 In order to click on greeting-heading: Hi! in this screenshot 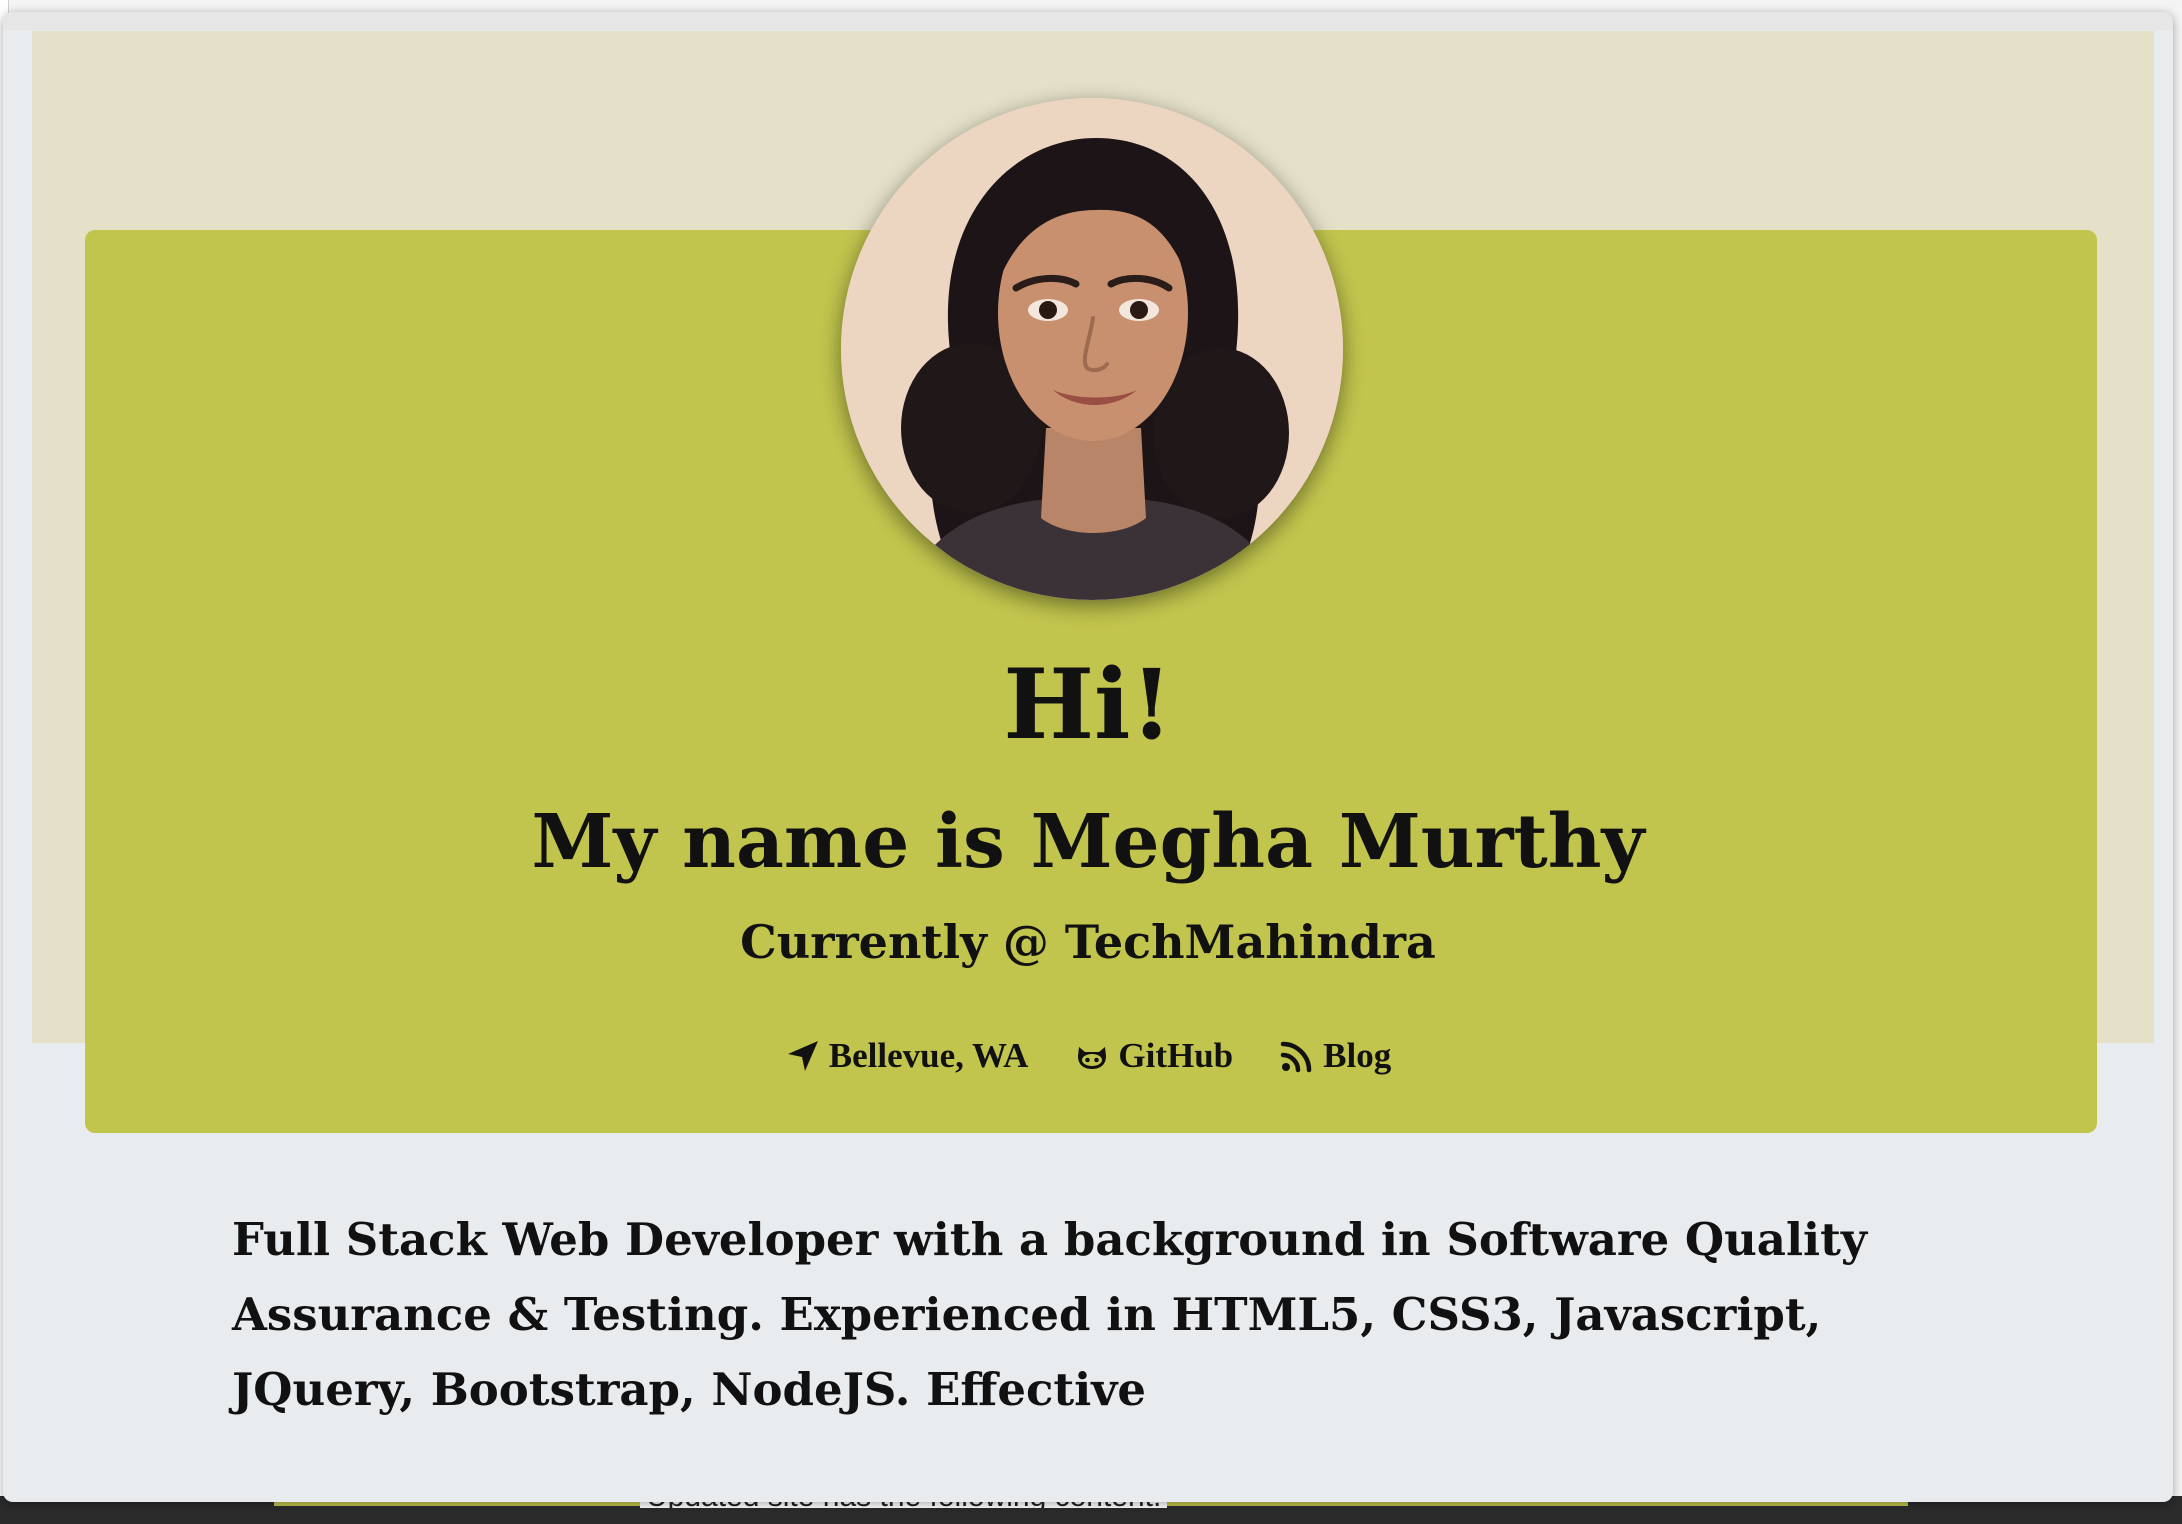, I will do `click(1088, 704)`.